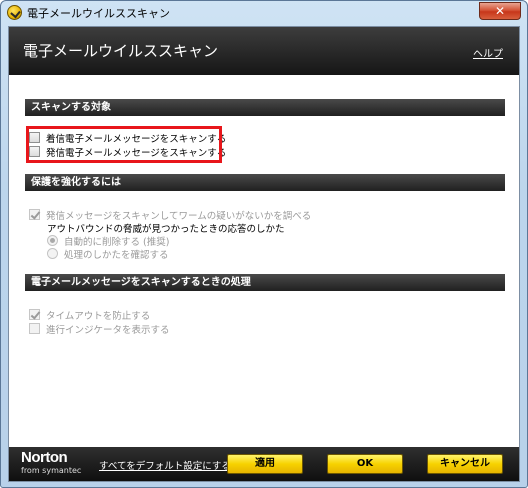 Image resolution: width=528 pixels, height=488 pixels. Describe the element at coordinates (34, 314) in the screenshot. I see `timeout-checkbox` at that location.